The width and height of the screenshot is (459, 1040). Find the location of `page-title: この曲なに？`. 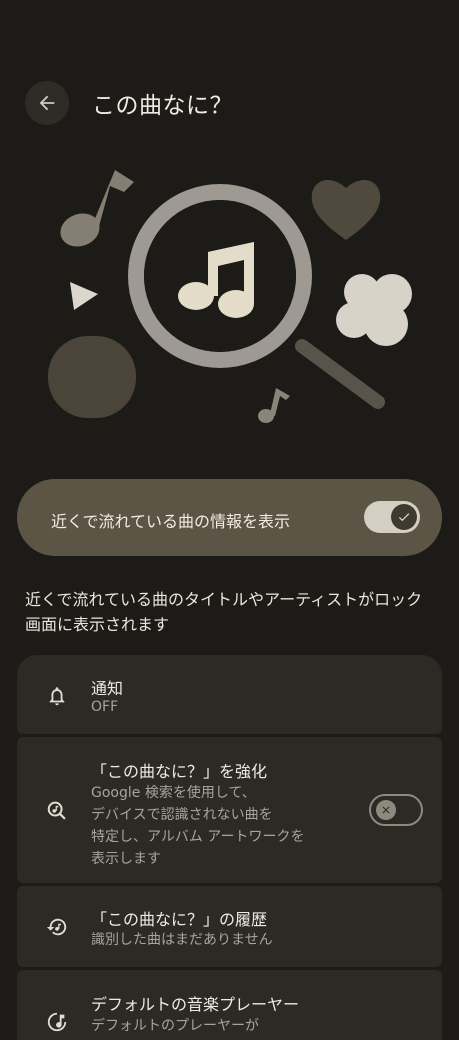

page-title: この曲なに？ is located at coordinates (162, 106).